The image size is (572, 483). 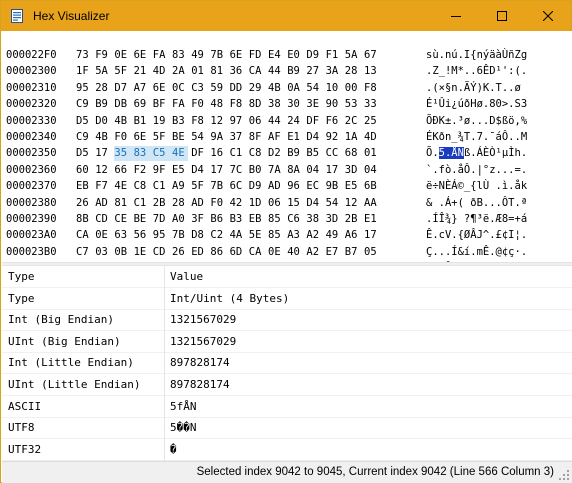 What do you see at coordinates (287, 320) in the screenshot?
I see `grid-row: Int (Big Endian) 1321567029` at bounding box center [287, 320].